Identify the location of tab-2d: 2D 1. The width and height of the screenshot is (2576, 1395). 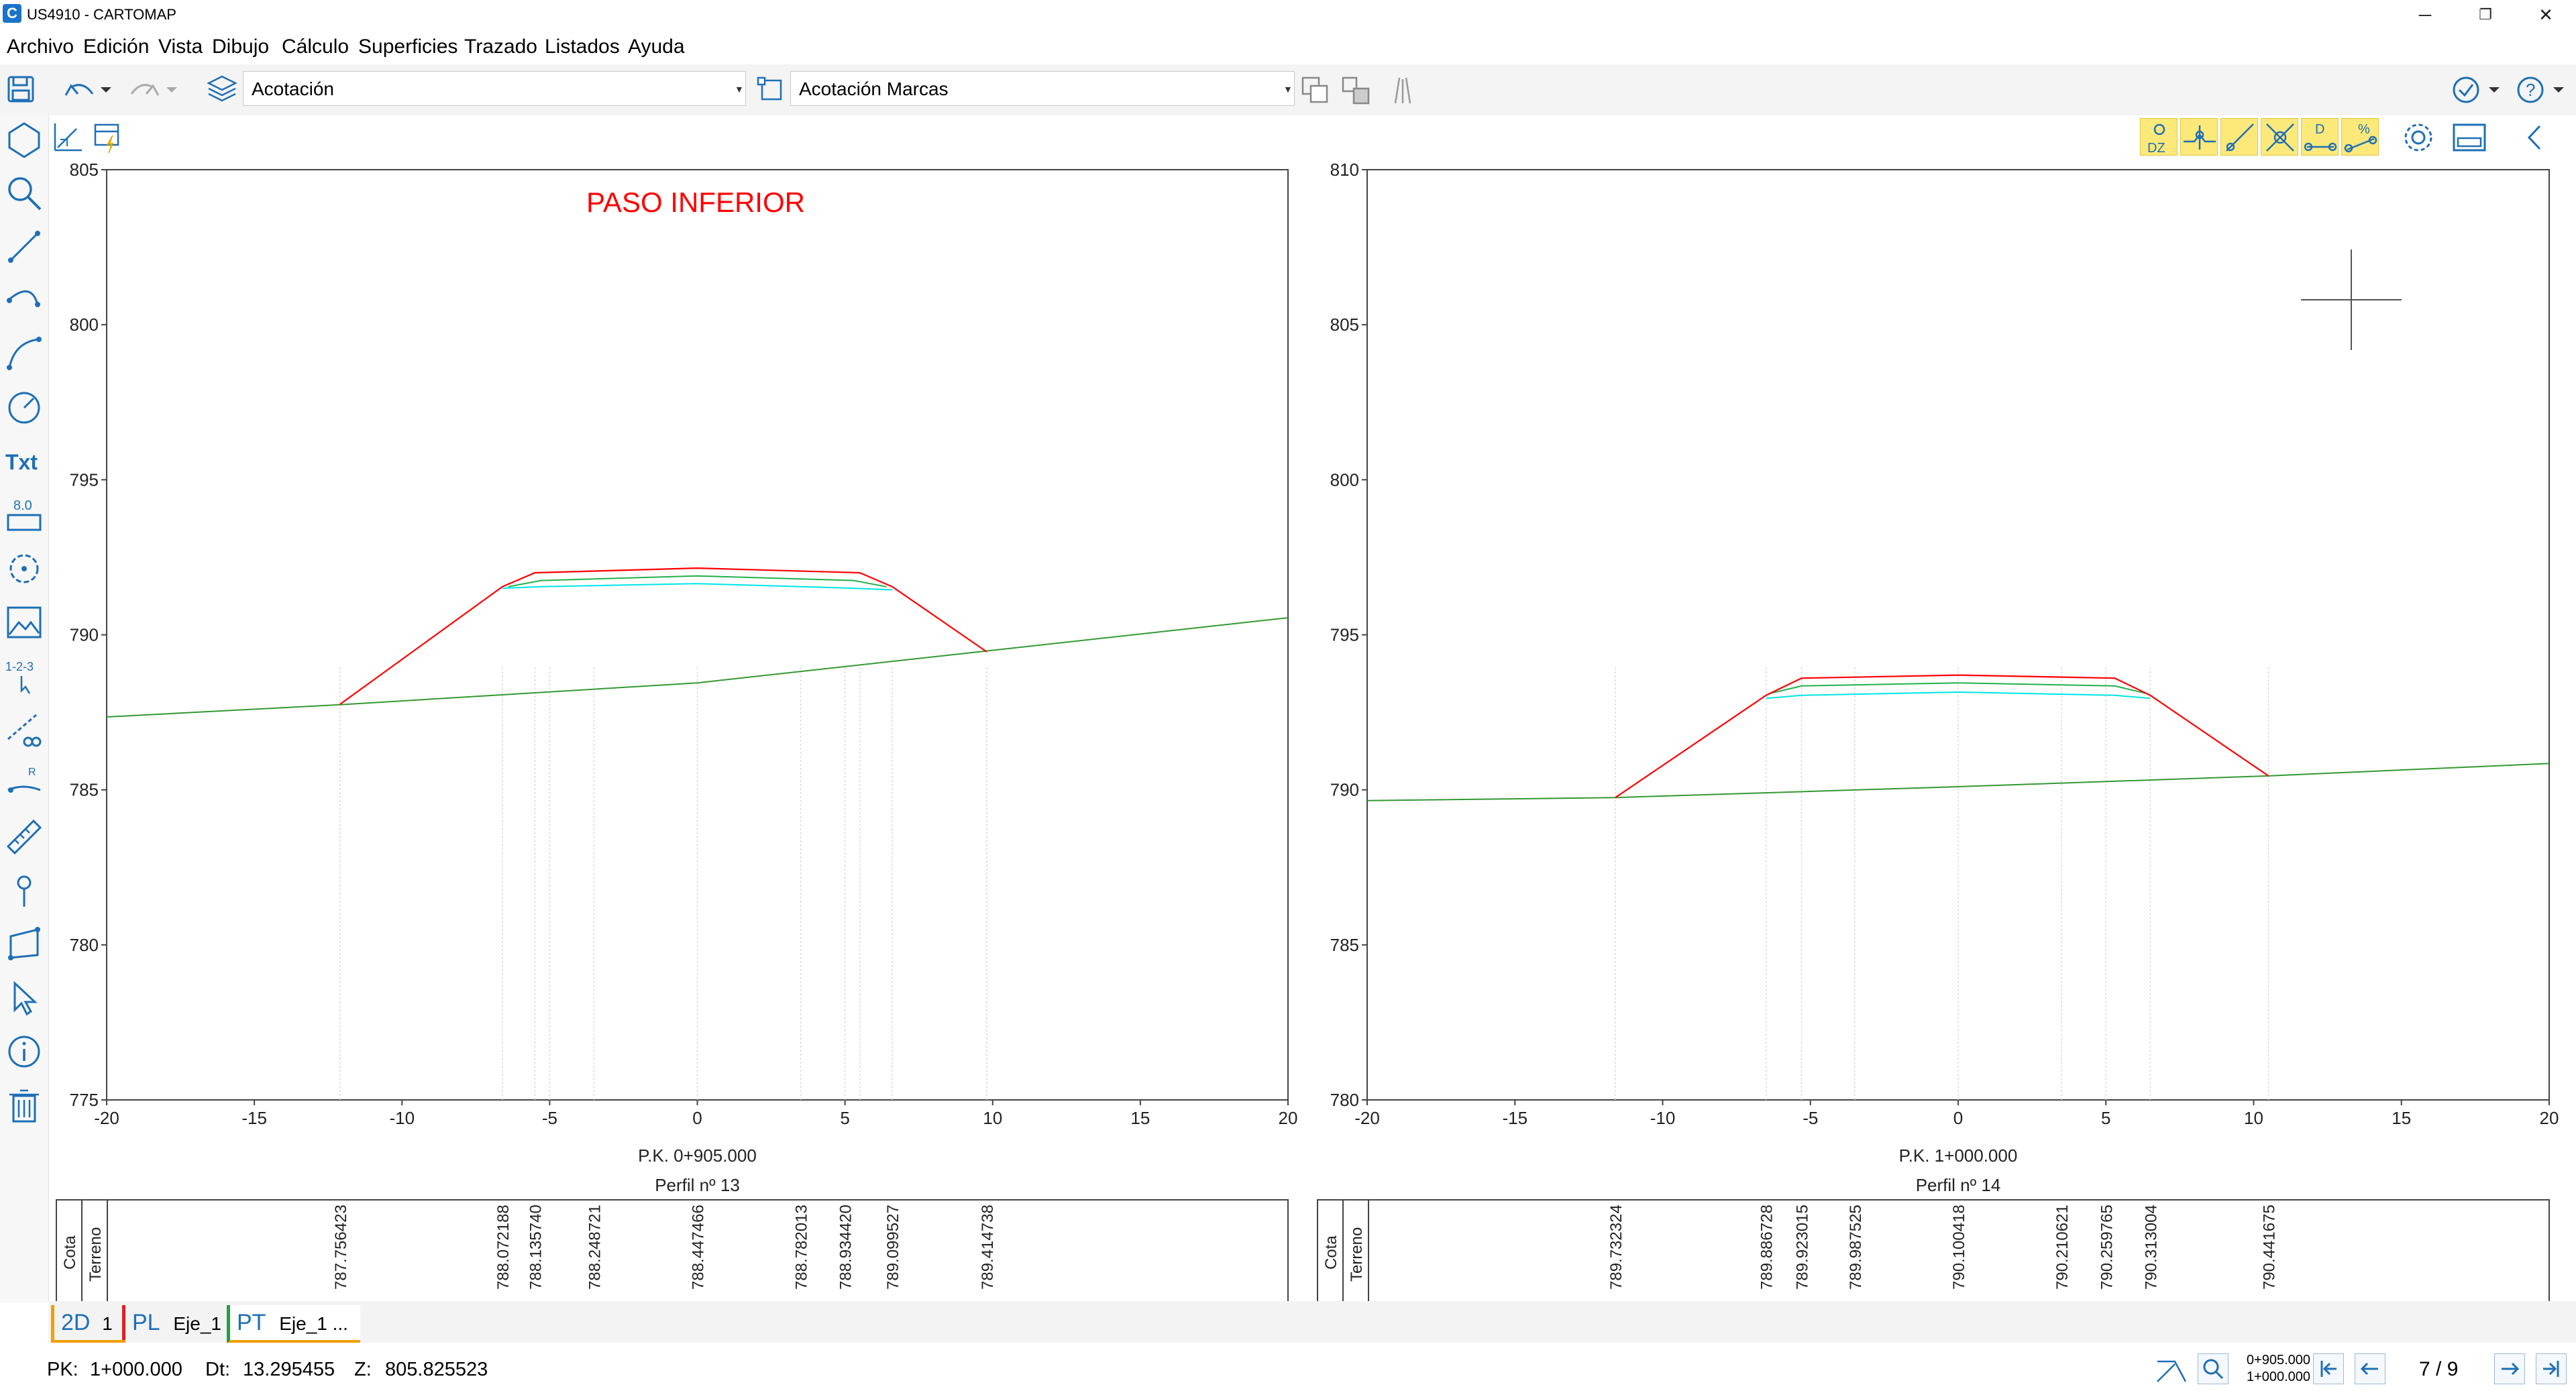
(88, 1324).